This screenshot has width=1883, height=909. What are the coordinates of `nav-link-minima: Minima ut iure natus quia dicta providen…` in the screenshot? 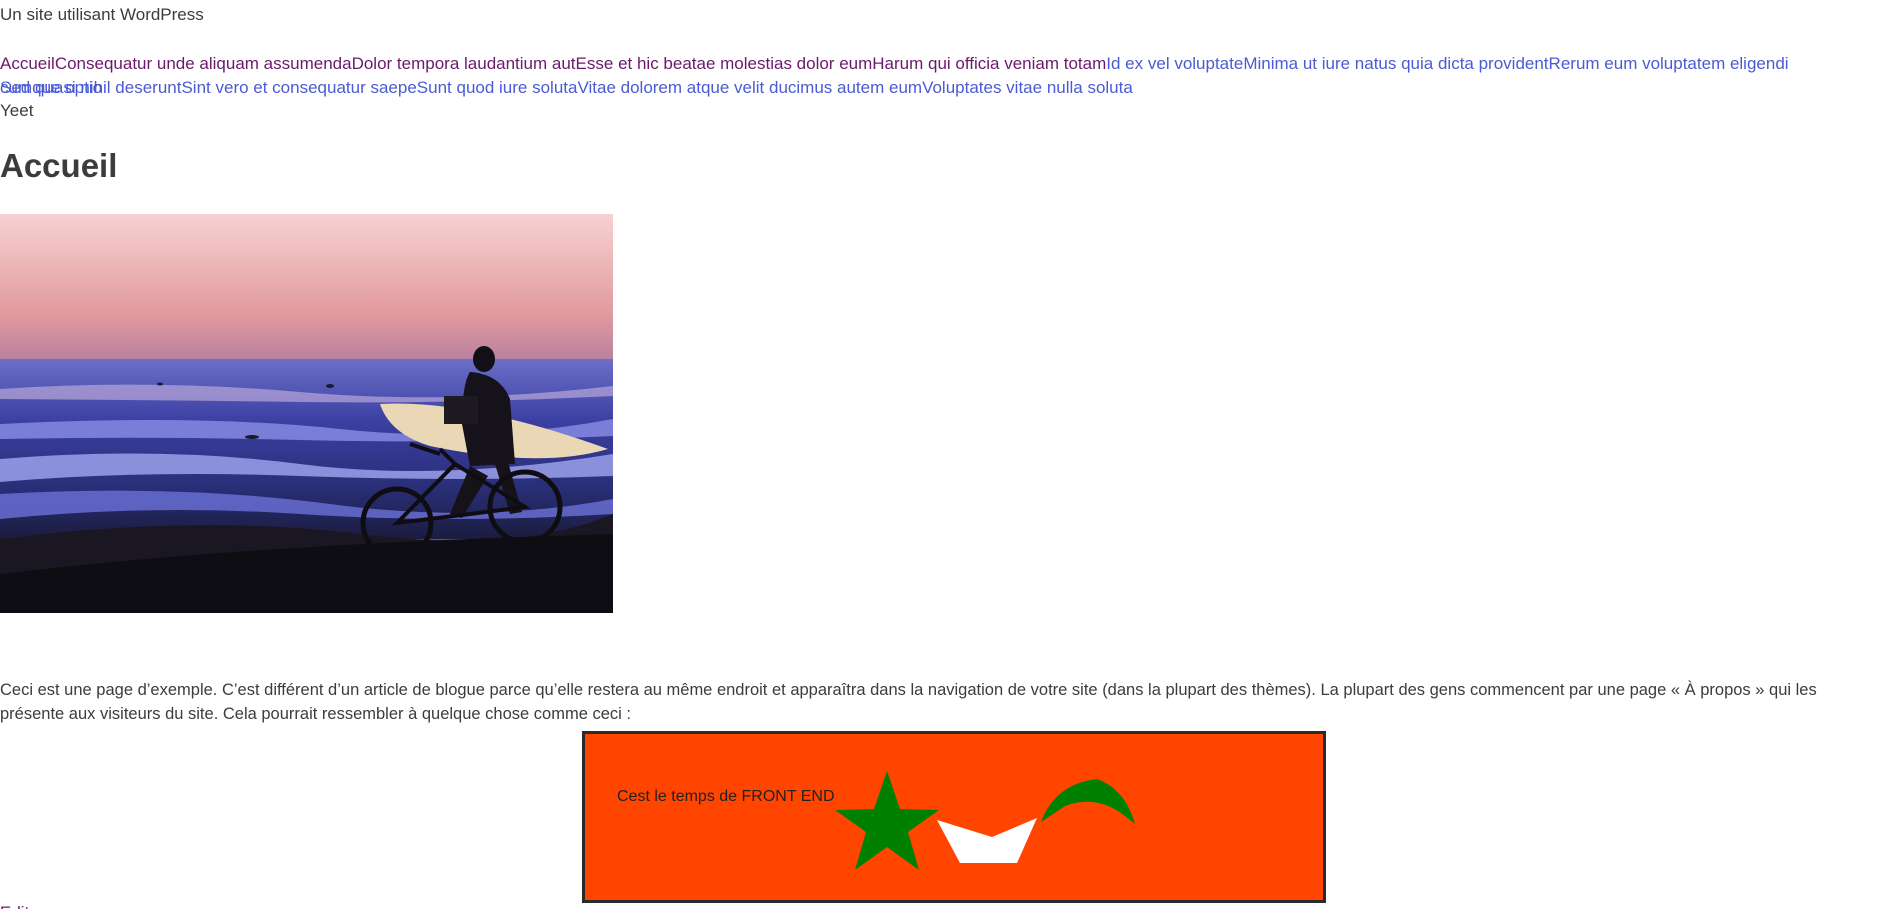 It's located at (1395, 63).